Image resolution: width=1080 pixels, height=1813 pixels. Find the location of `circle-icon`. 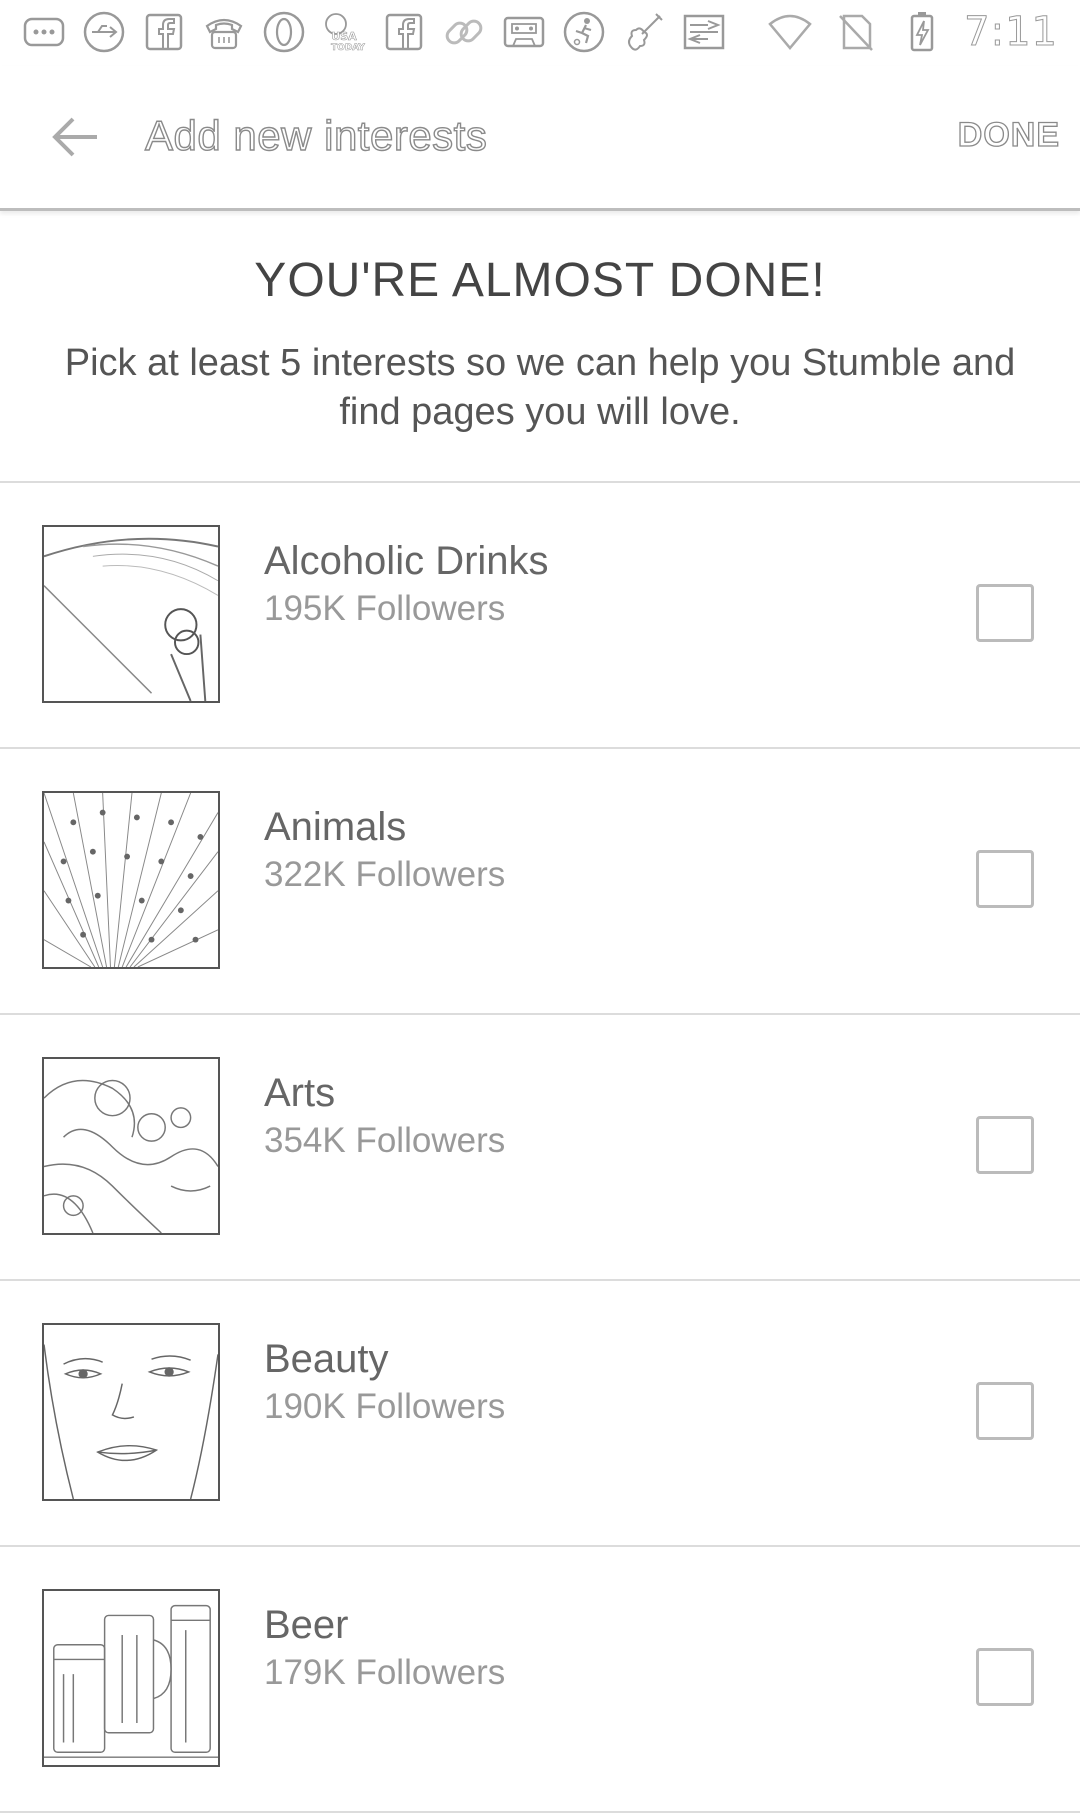

circle-icon is located at coordinates (284, 32).